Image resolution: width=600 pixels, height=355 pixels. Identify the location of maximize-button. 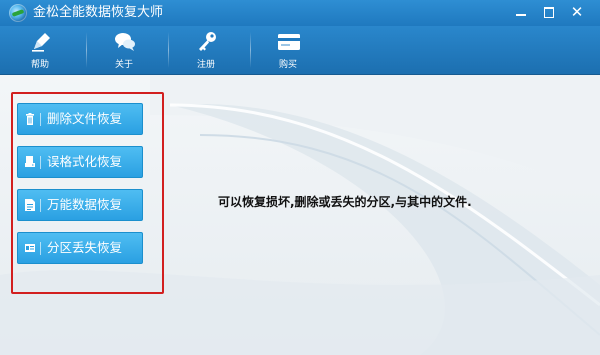
(549, 12).